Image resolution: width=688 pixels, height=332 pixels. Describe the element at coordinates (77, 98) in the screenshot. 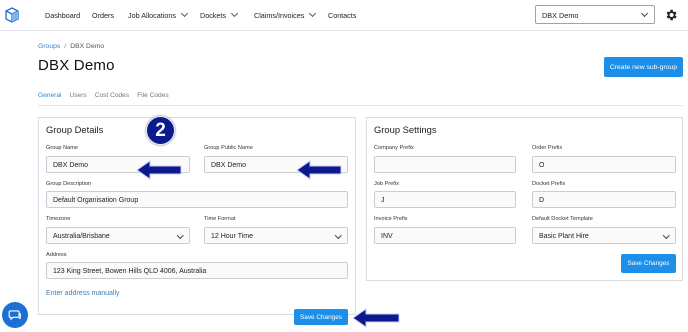

I see `tab-users: Users` at that location.